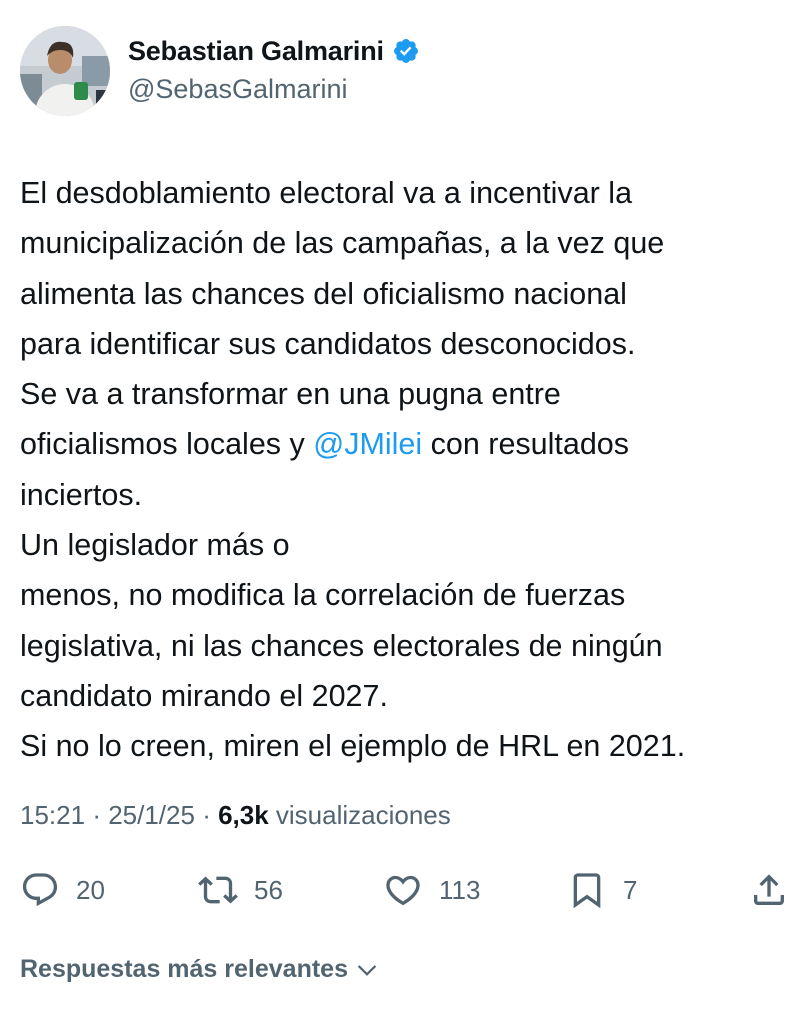 This screenshot has height=1024, width=809. What do you see at coordinates (602, 890) in the screenshot?
I see `bookmark-button: 7` at bounding box center [602, 890].